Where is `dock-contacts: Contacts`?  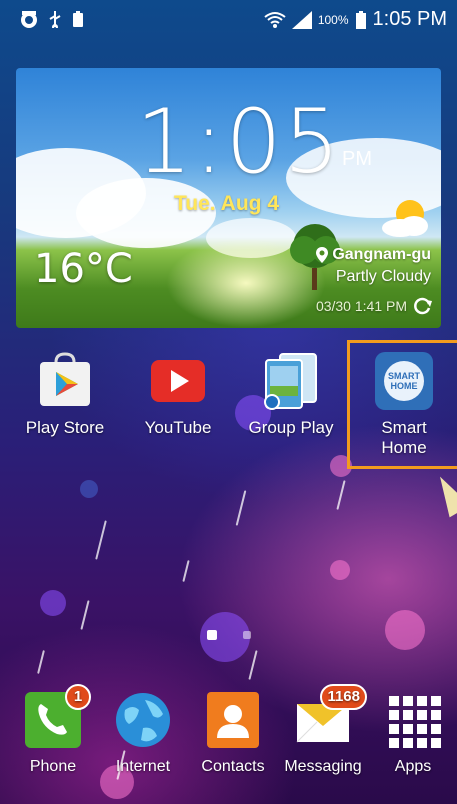 dock-contacts: Contacts is located at coordinates (233, 733).